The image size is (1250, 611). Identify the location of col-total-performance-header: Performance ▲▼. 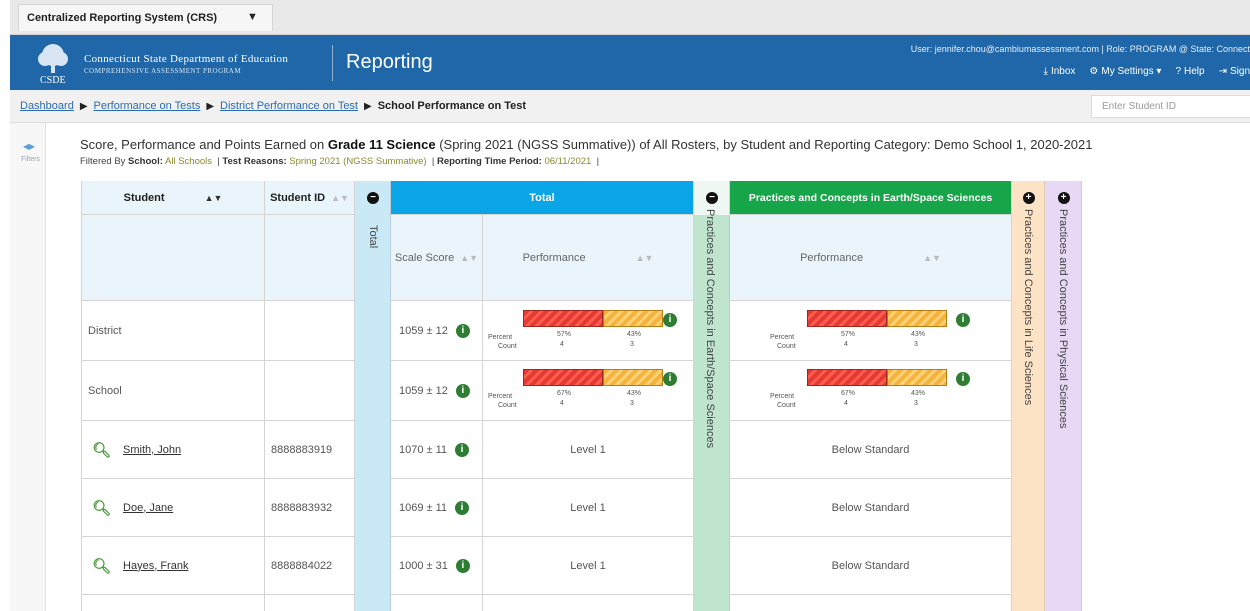
(588, 258).